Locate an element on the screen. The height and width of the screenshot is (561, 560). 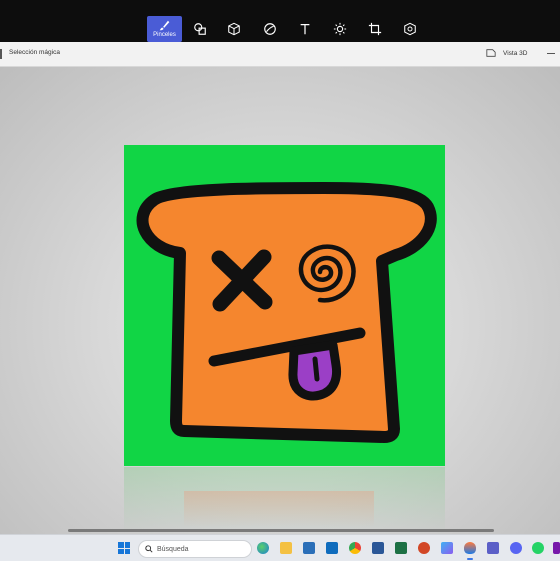
text-icon is located at coordinates (305, 29).